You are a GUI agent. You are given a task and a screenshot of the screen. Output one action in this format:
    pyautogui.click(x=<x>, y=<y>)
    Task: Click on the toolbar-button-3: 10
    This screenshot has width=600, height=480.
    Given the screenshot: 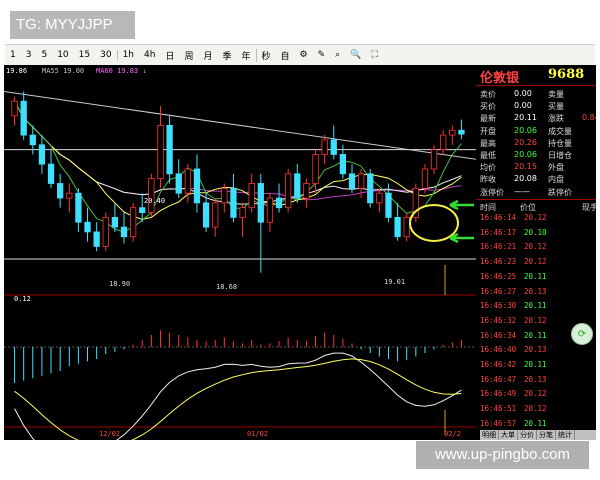 What is the action you would take?
    pyautogui.click(x=62, y=55)
    